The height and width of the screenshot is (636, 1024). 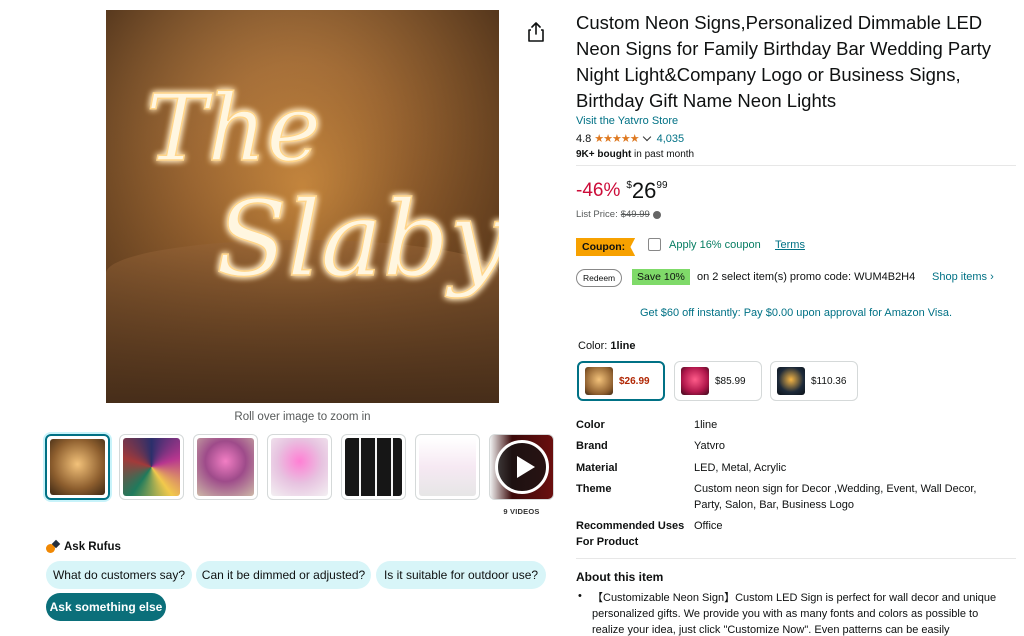 What do you see at coordinates (963, 277) in the screenshot?
I see `shop-items-link: Shop items ›` at bounding box center [963, 277].